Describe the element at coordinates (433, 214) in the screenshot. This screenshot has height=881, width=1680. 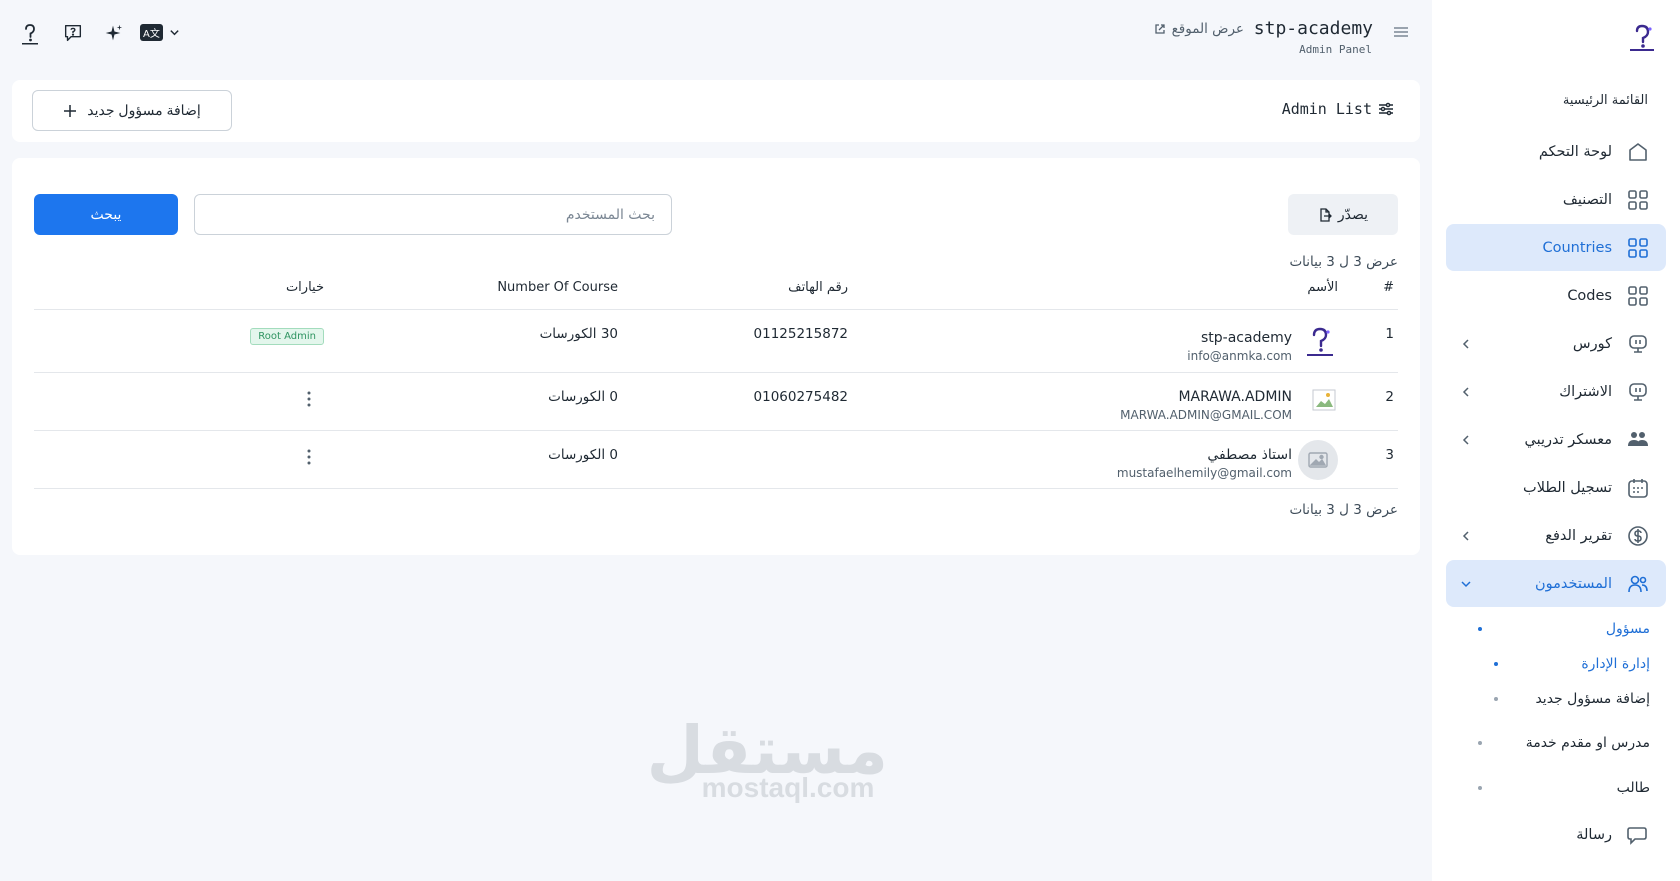
I see `search-input` at that location.